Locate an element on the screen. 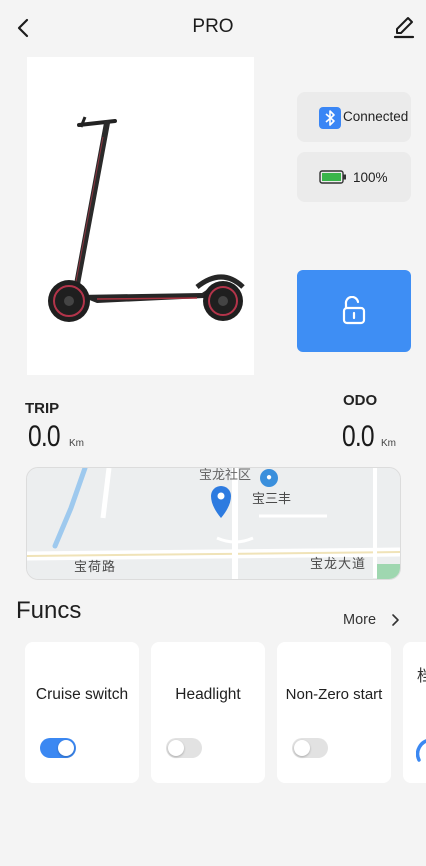 This screenshot has height=866, width=426. connection-status: Connected is located at coordinates (354, 117).